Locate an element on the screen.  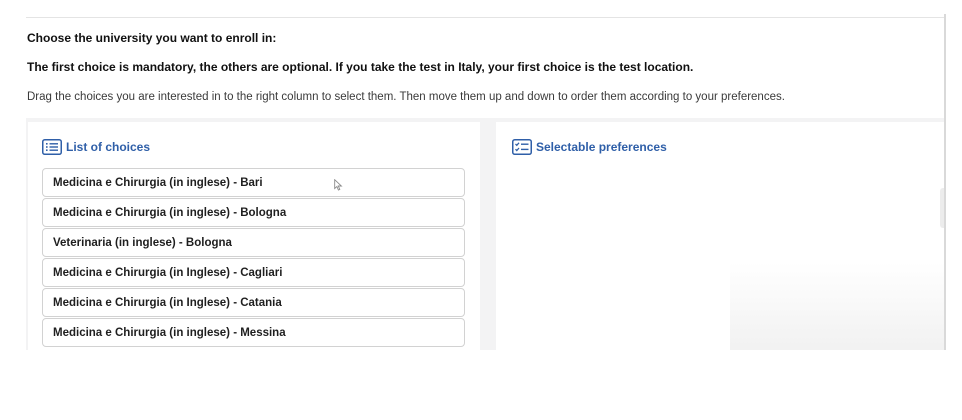
choice-label: Veterinaria (in inglese) - Bologna is located at coordinates (142, 242).